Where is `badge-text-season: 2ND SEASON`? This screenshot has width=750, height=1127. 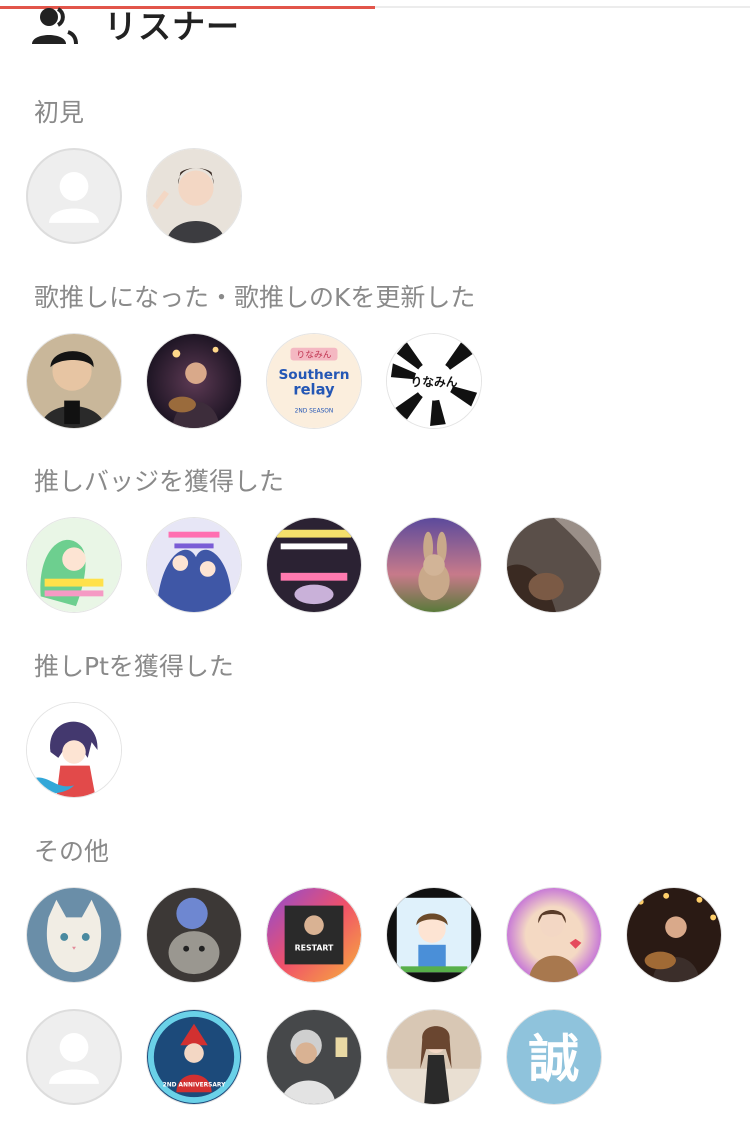
badge-text-season: 2ND SEASON is located at coordinates (314, 411).